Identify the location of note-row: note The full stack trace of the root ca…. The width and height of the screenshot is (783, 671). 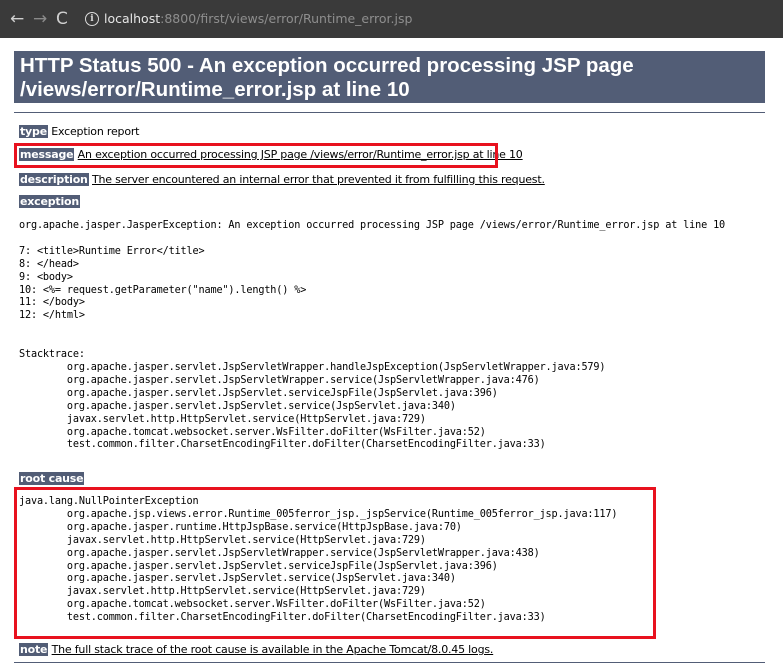
(256, 650).